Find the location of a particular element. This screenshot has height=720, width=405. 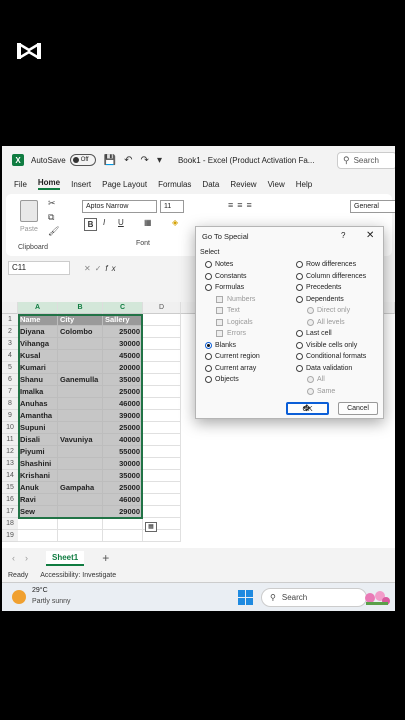

table-cell: 45000 is located at coordinates (123, 356).